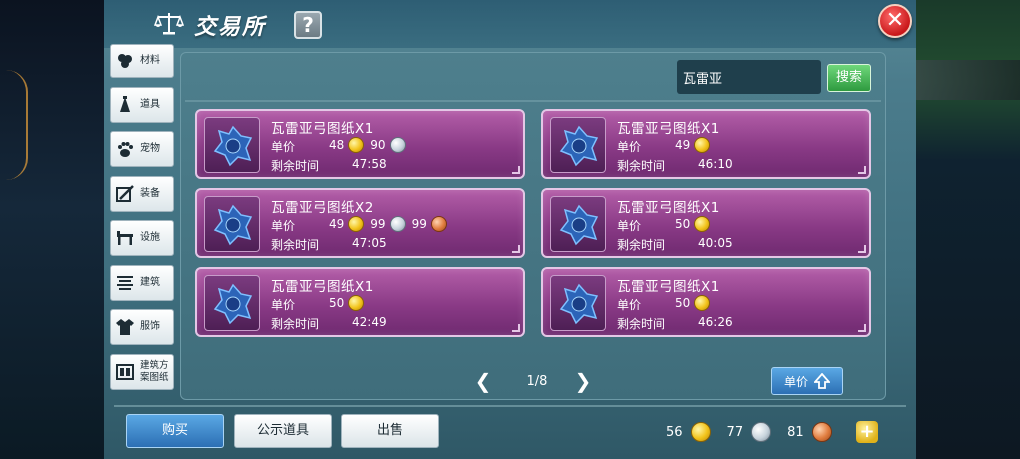 The width and height of the screenshot is (1020, 459). I want to click on show-items-button: 公示道具, so click(283, 431).